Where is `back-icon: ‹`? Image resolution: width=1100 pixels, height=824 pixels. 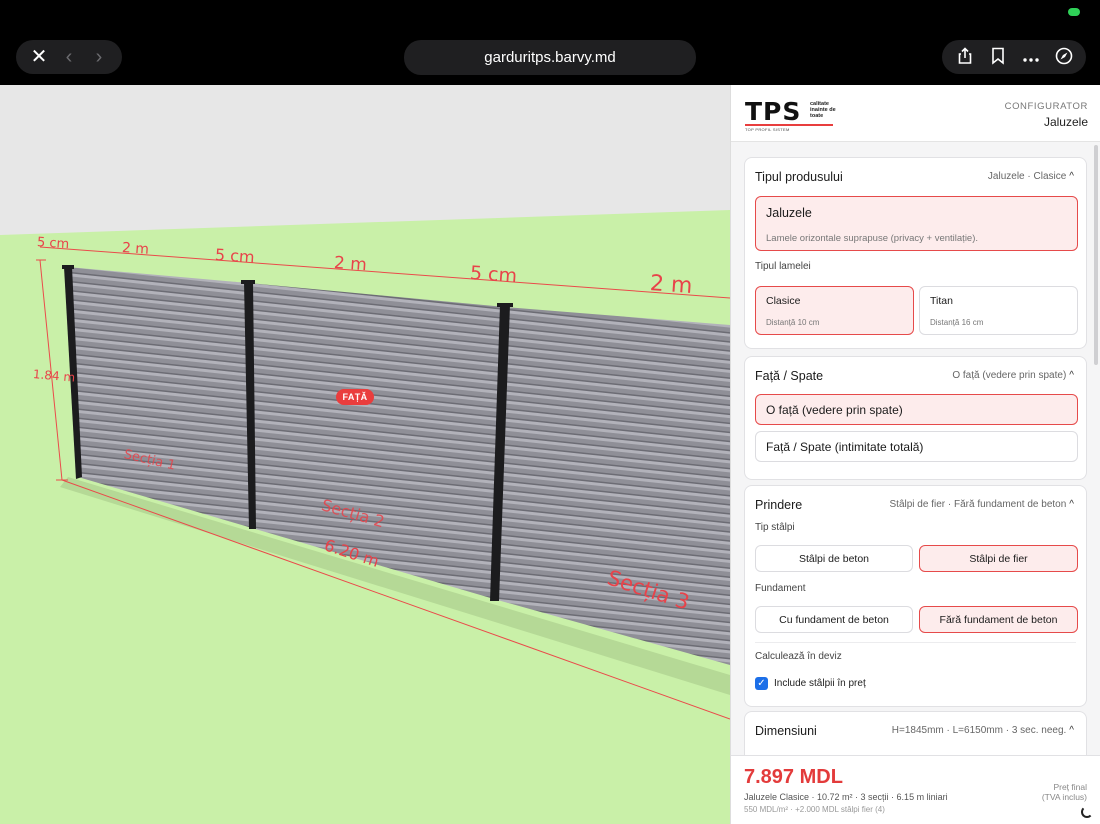
back-icon: ‹ is located at coordinates (69, 57).